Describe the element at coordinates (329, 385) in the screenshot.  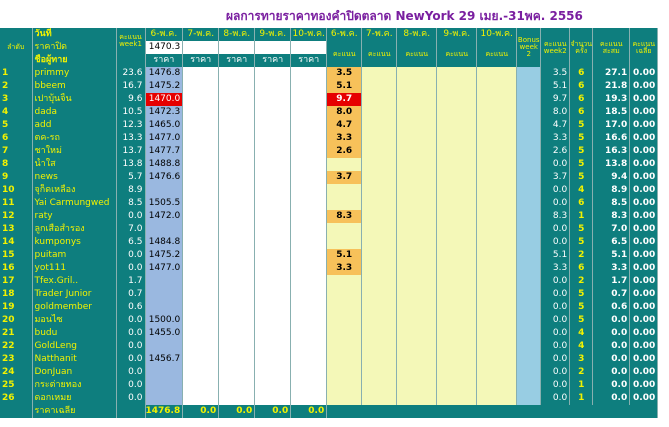
I see `table-row: 25 กระต่ายทอง 0.0 0.0 1 0.0 0.00` at that location.